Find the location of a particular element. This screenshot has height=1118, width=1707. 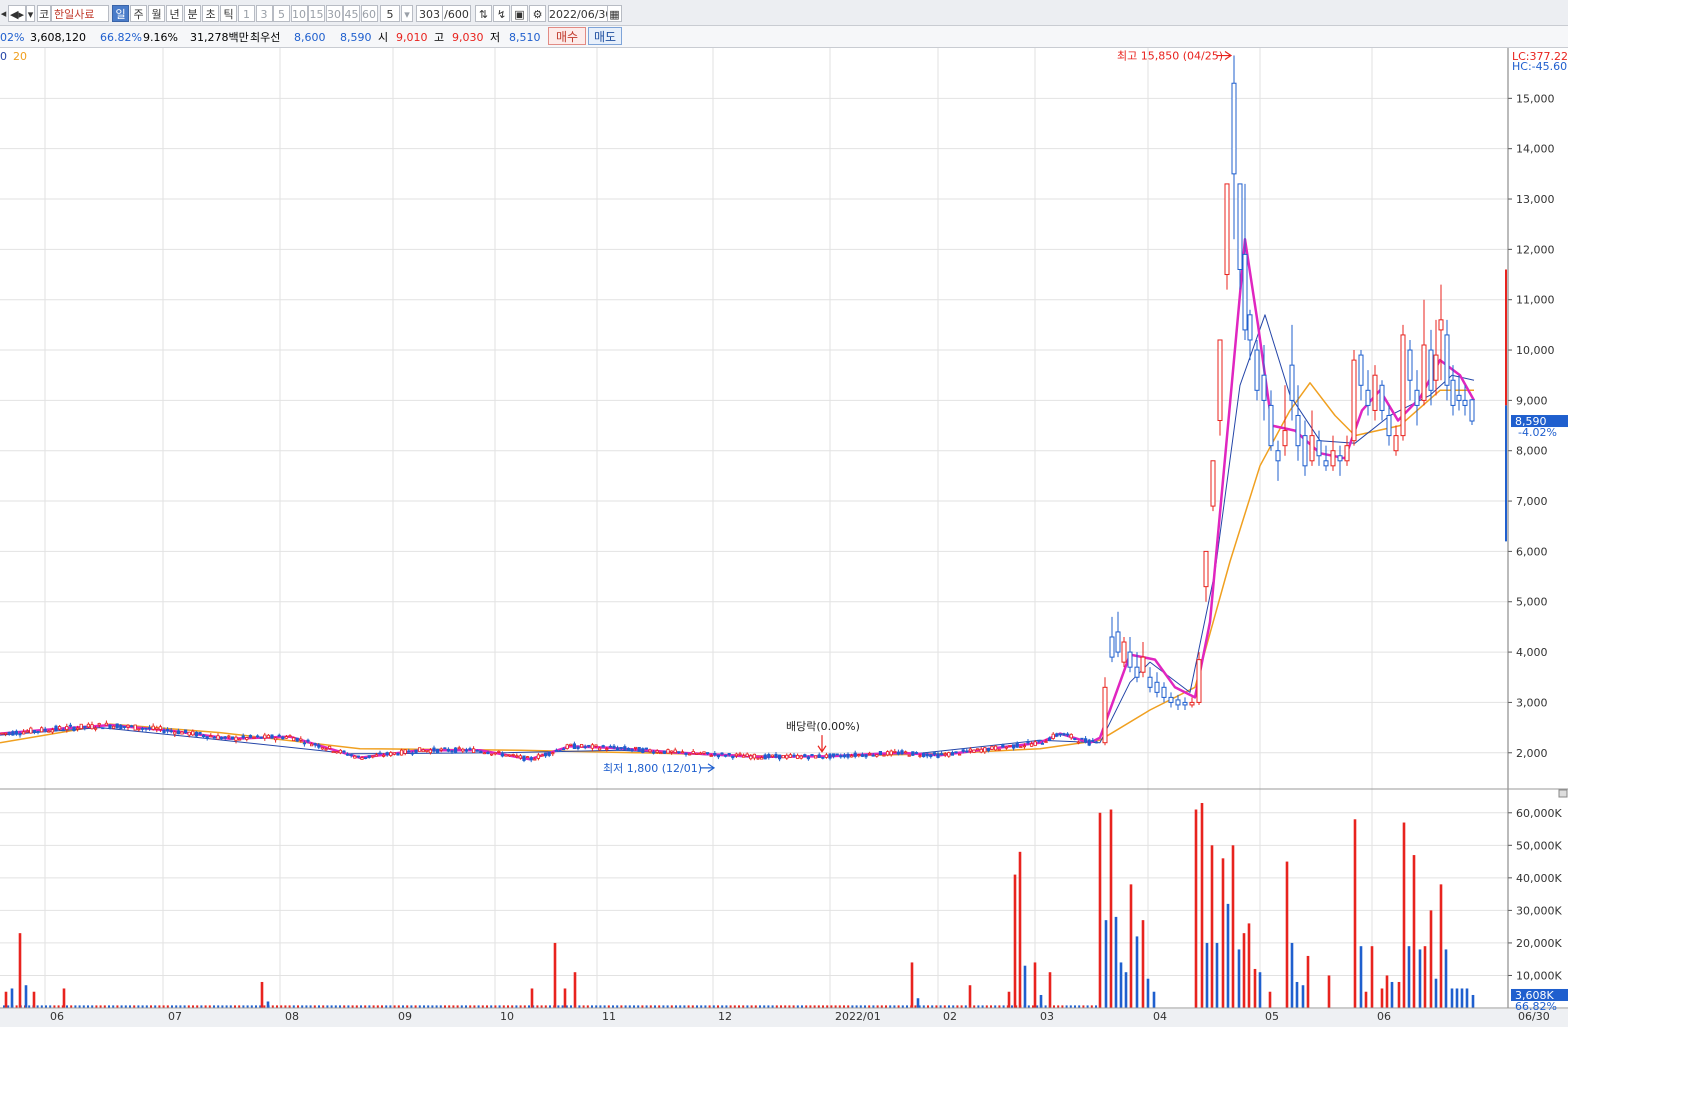

line-type-icon: ↯ is located at coordinates (501, 13).